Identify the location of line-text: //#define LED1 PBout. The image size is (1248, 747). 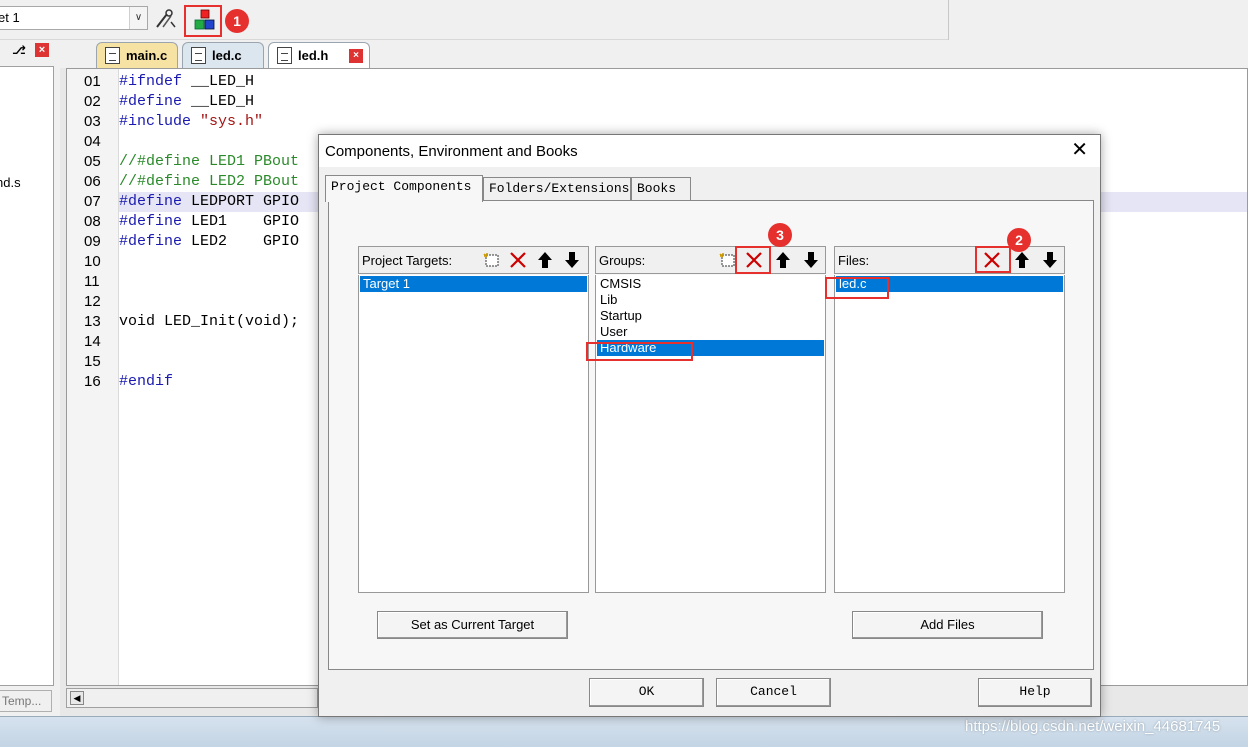
(209, 162).